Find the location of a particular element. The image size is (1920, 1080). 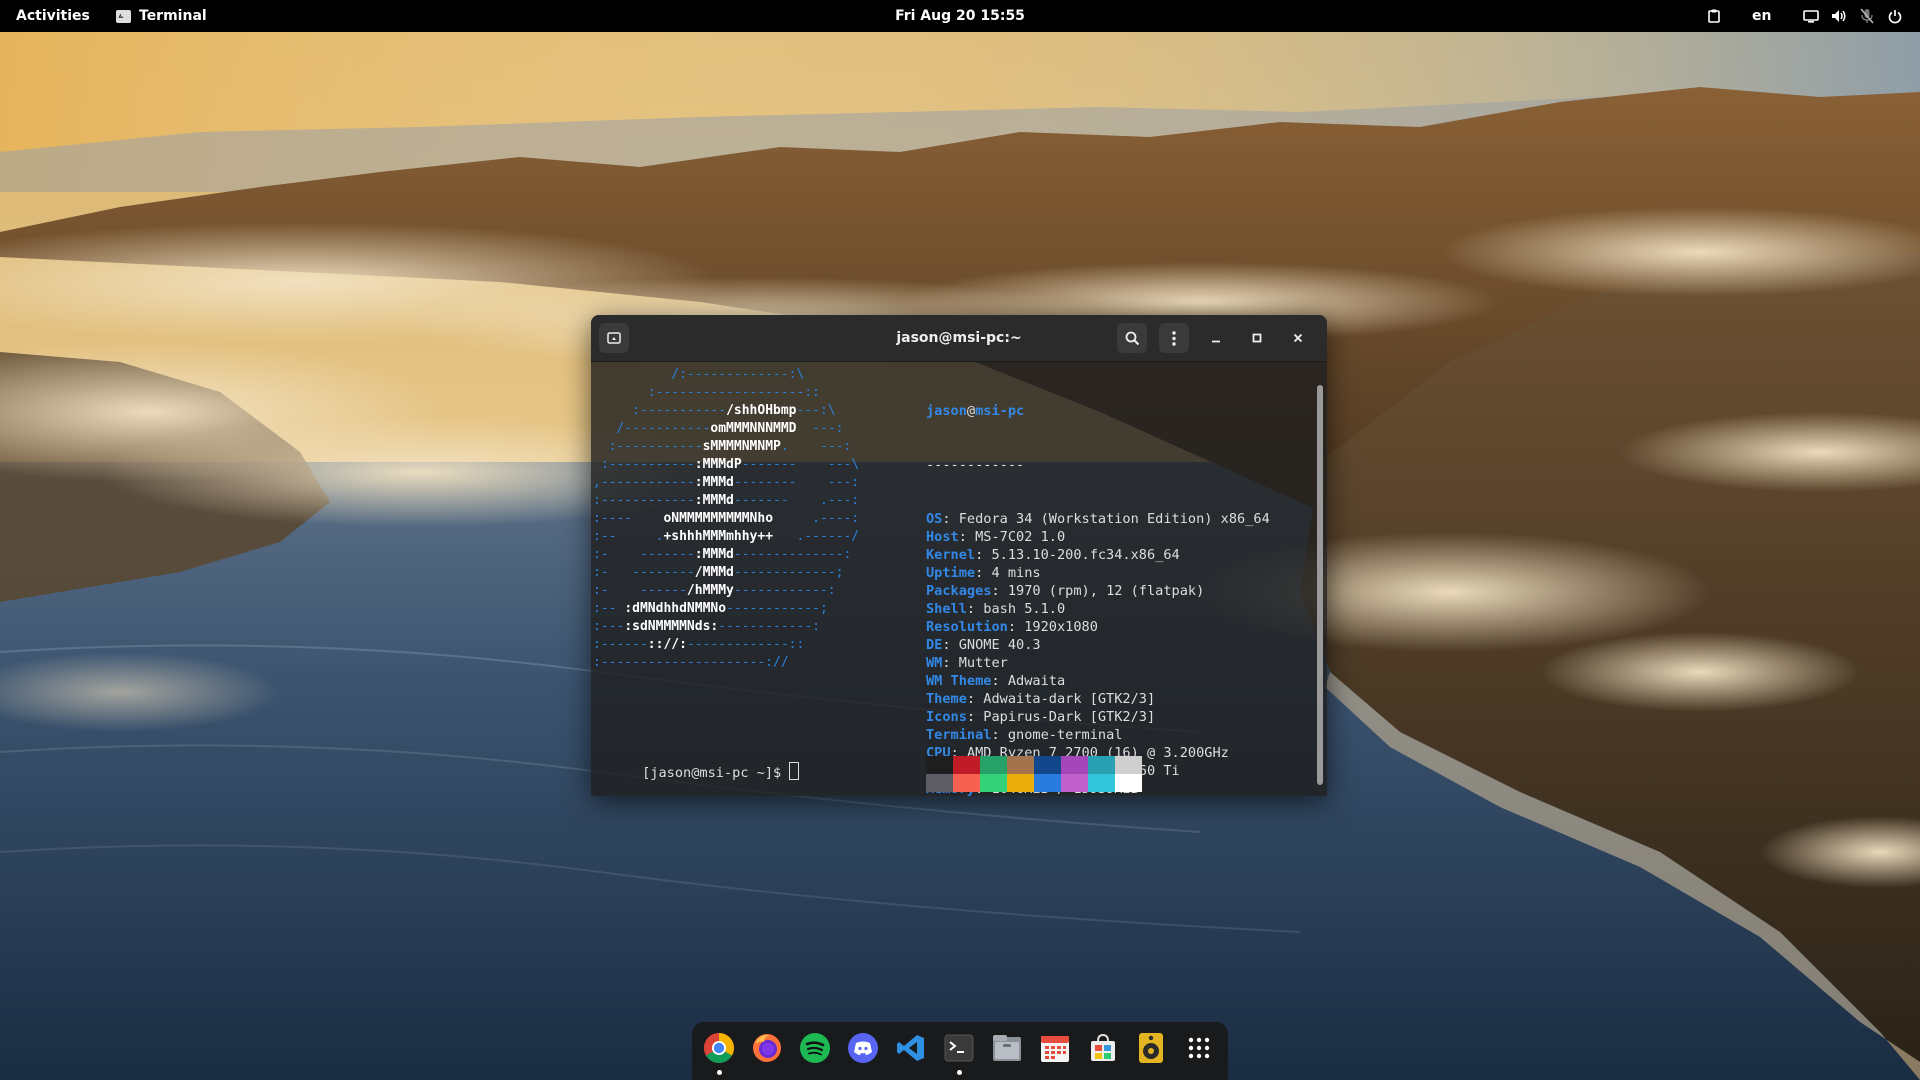

minimize-icon is located at coordinates (1216, 338).